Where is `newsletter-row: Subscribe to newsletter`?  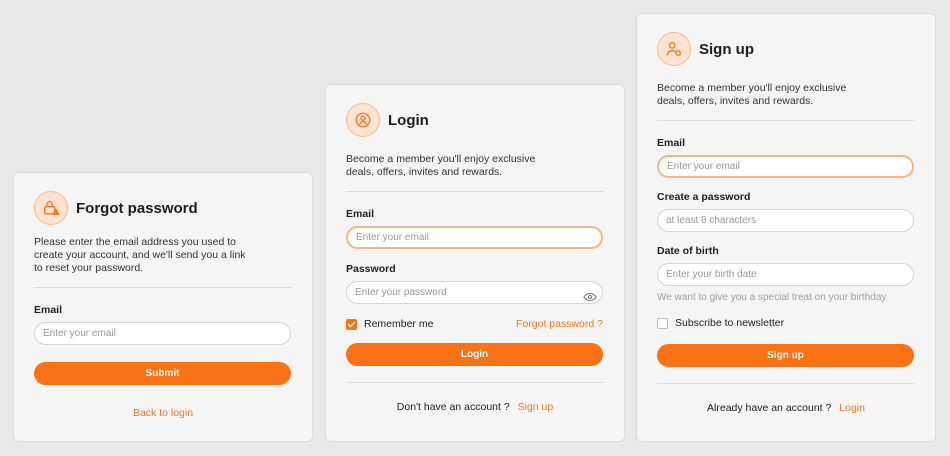
newsletter-row: Subscribe to newsletter is located at coordinates (786, 323).